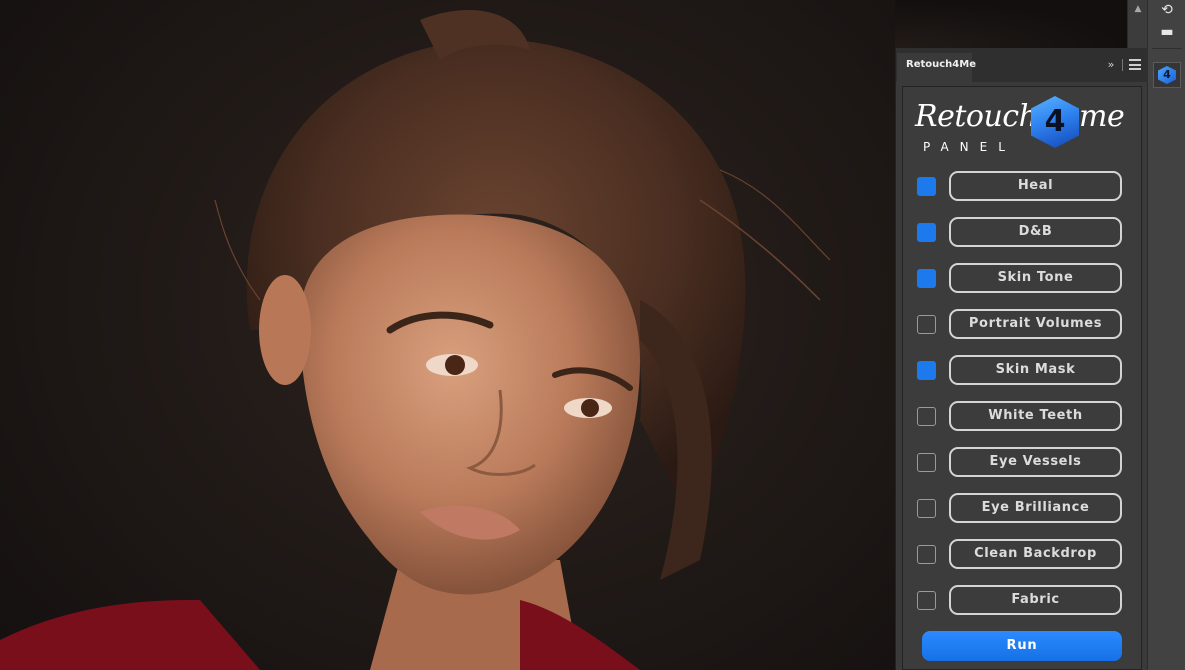 This screenshot has height=670, width=1185. I want to click on eye-vessels-checkbox, so click(926, 462).